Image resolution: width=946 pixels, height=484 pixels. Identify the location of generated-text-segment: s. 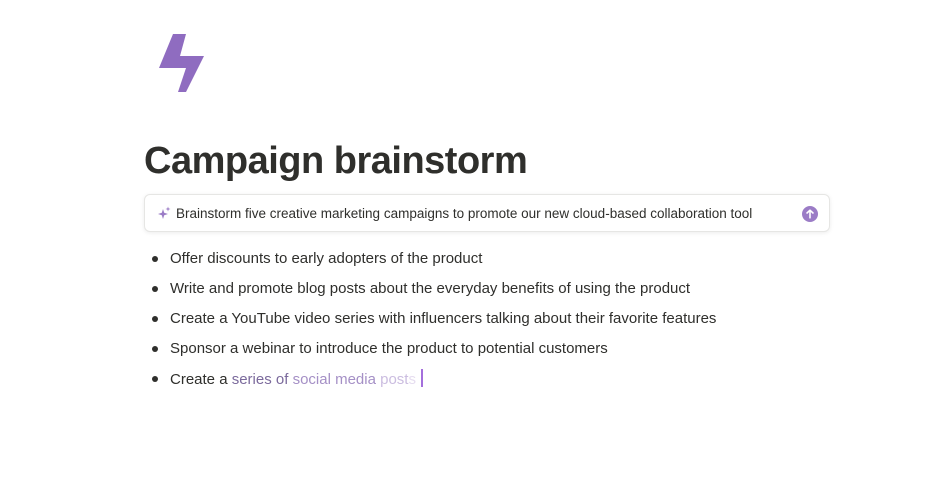
(412, 379).